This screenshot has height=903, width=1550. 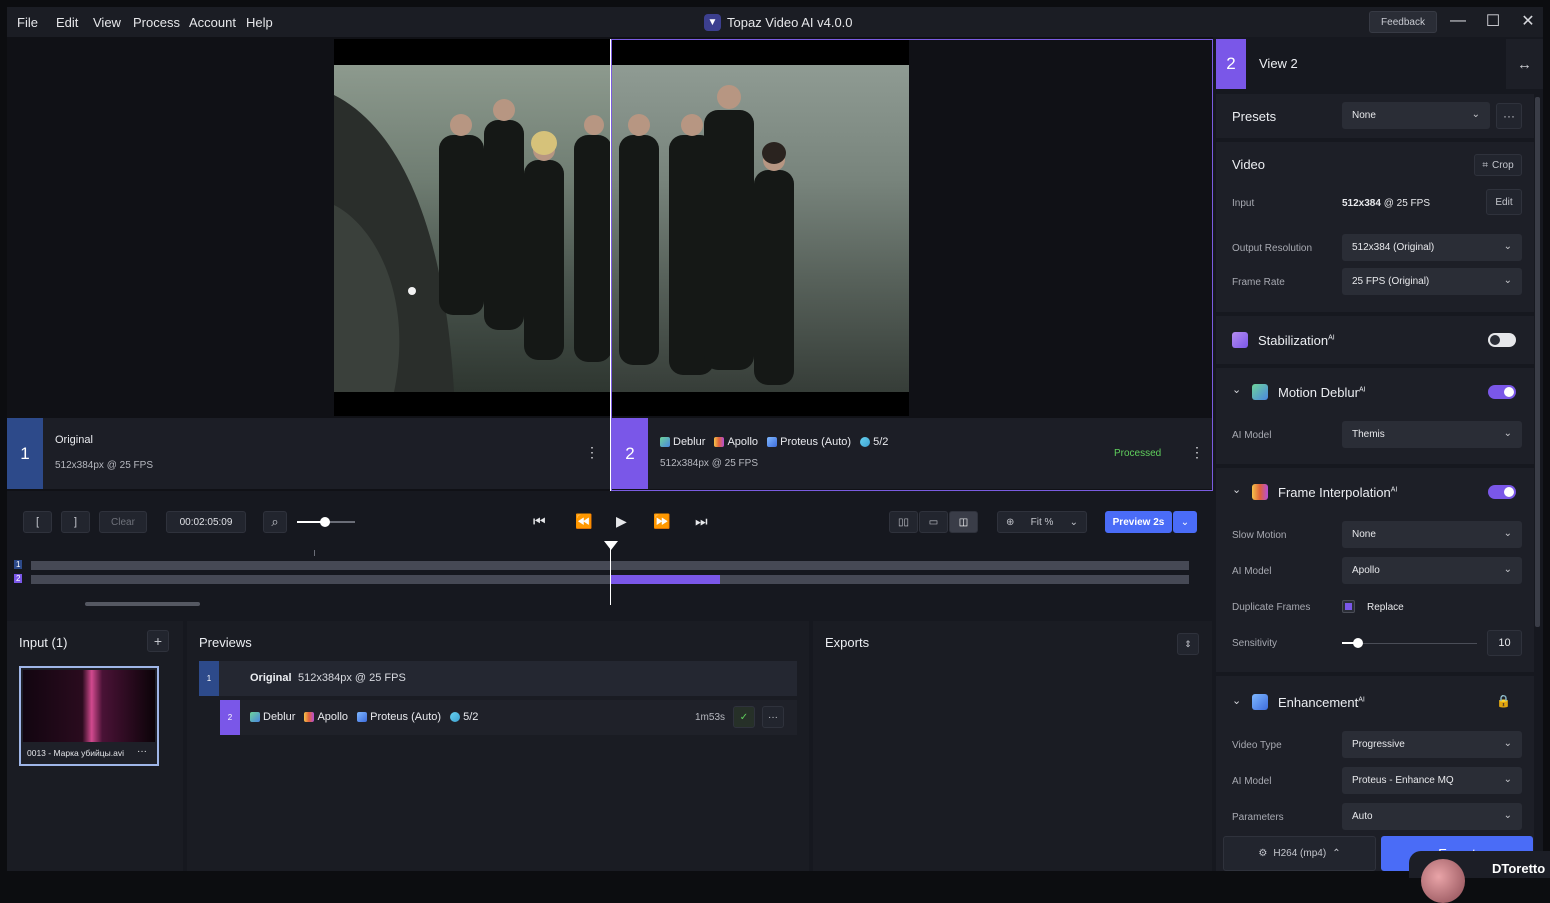 I want to click on preview-row-1-meta: 512x384px @ 25 FPS, so click(x=352, y=678).